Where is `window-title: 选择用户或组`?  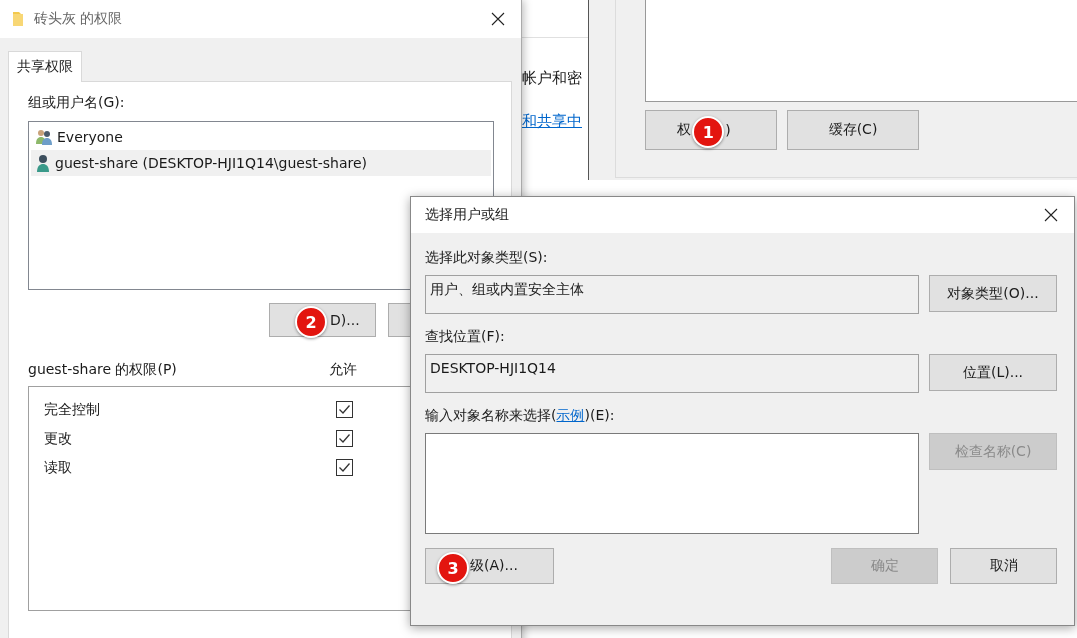
window-title: 选择用户或组 is located at coordinates (467, 215).